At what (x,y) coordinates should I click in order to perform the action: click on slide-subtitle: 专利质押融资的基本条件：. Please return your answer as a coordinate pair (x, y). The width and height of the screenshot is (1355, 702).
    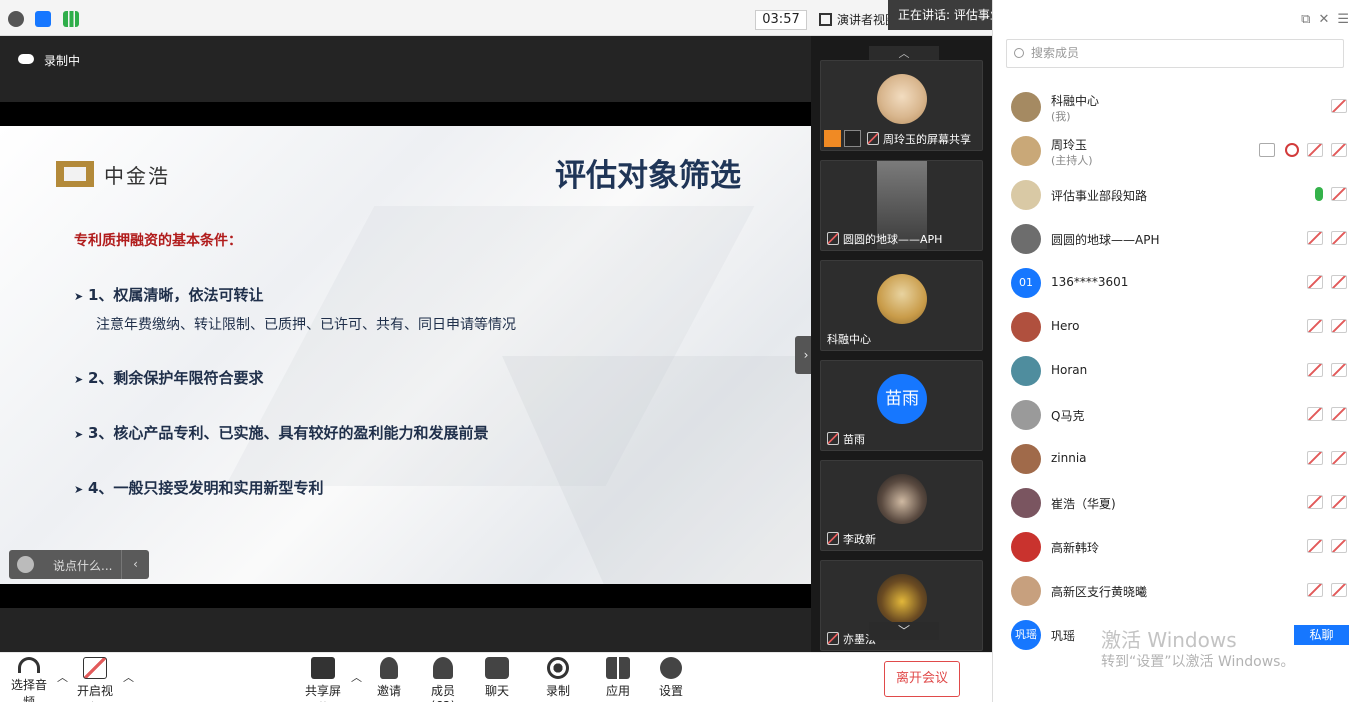
    Looking at the image, I should click on (158, 241).